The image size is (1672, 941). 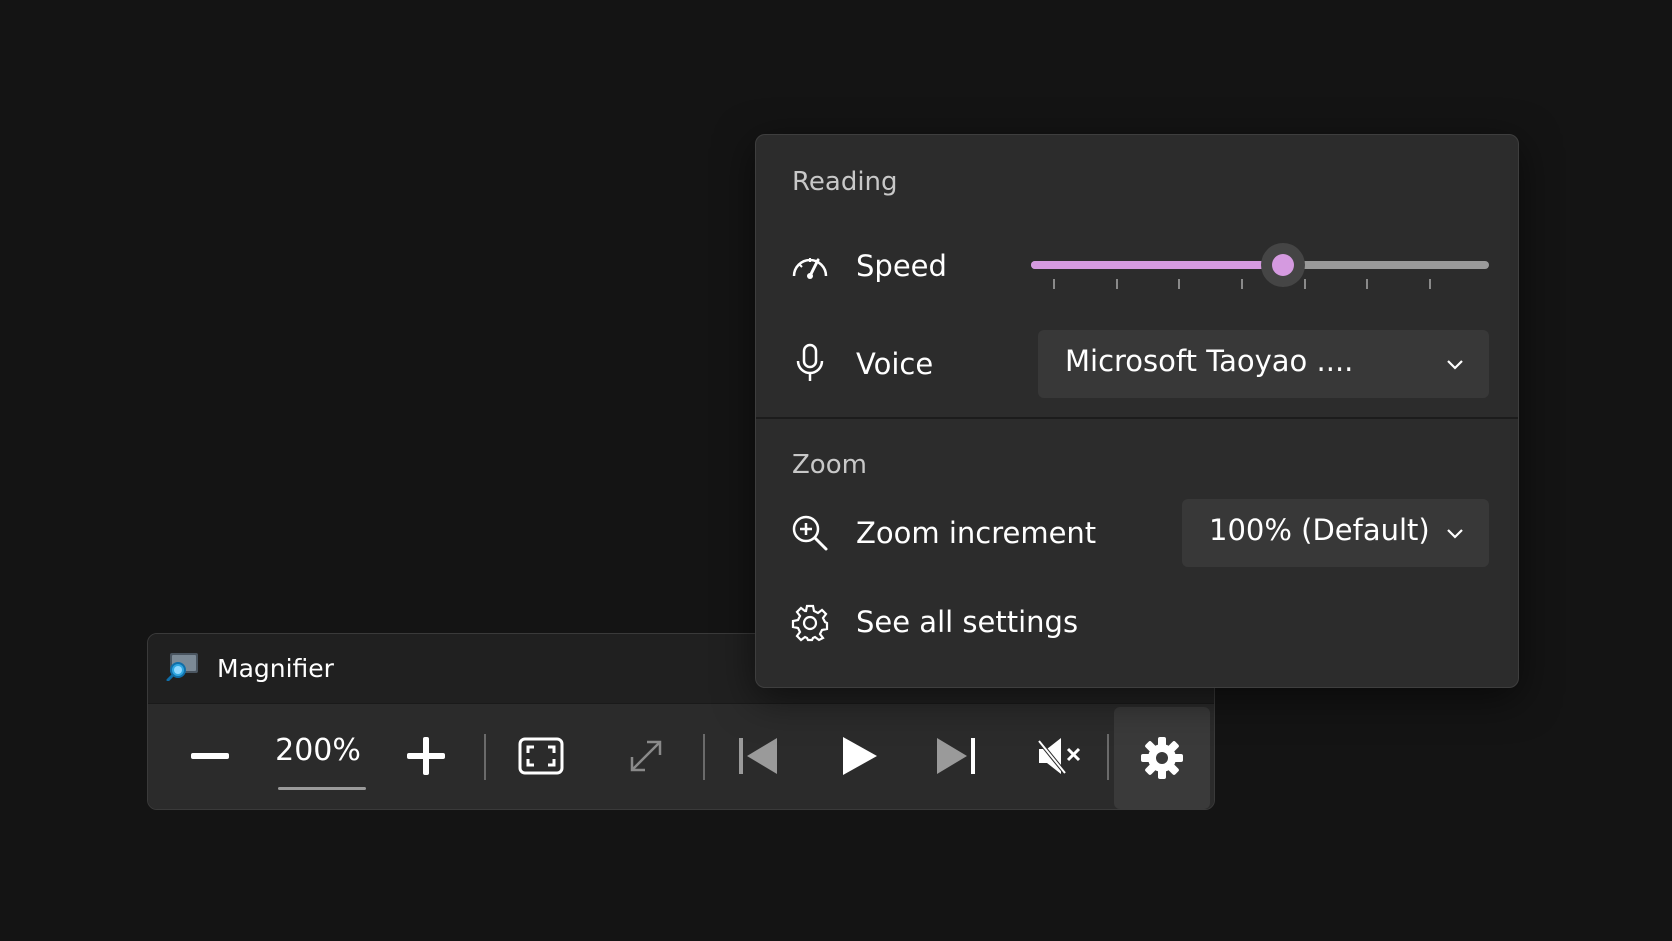 What do you see at coordinates (967, 622) in the screenshot?
I see `see-all-settings-label: See all settings` at bounding box center [967, 622].